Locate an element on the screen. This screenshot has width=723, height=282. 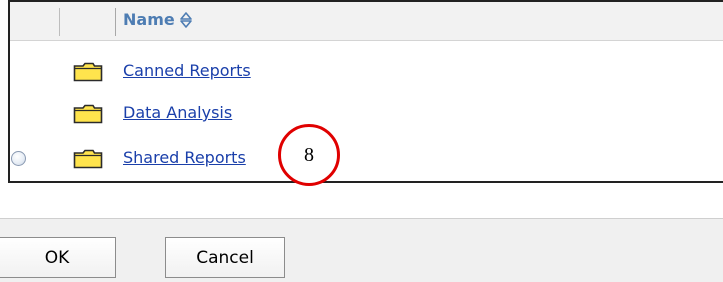
sort-icon is located at coordinates (186, 20).